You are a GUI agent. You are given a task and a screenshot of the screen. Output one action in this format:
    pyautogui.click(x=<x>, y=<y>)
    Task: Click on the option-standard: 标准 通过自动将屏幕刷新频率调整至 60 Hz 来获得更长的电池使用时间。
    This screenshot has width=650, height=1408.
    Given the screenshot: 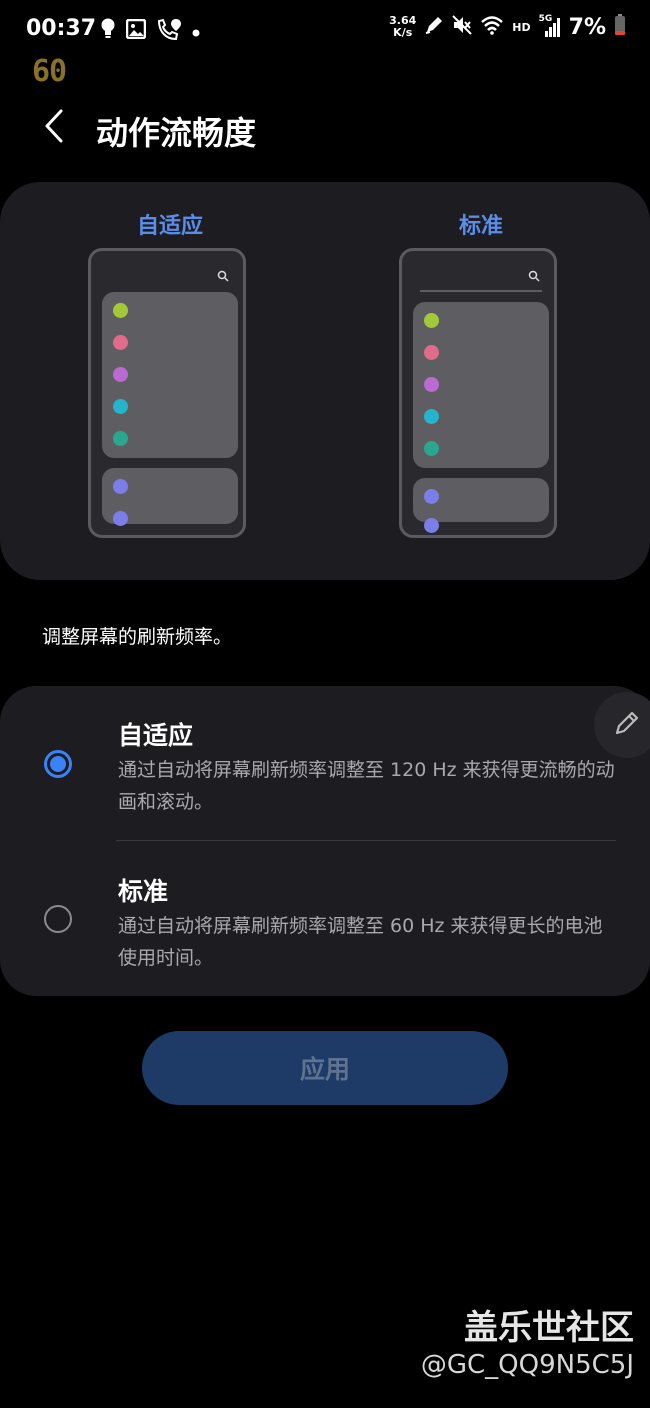 What is the action you would take?
    pyautogui.click(x=325, y=921)
    